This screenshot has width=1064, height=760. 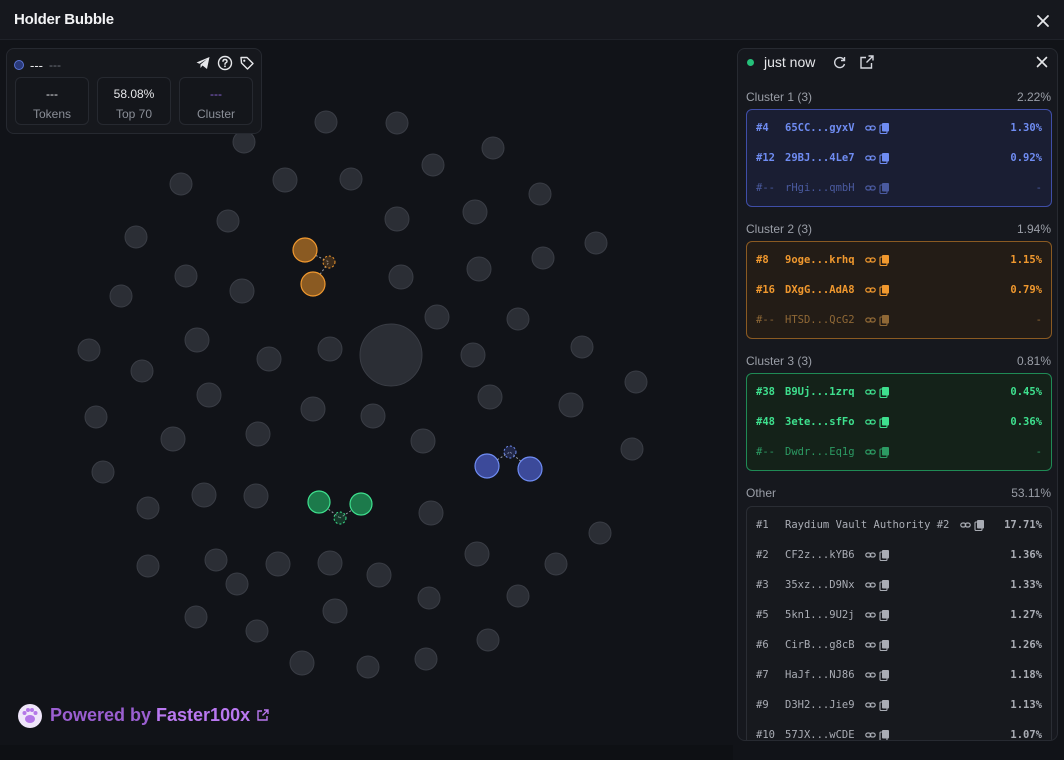 What do you see at coordinates (820, 452) in the screenshot?
I see `holder-address: Dwdr...Eq1g` at bounding box center [820, 452].